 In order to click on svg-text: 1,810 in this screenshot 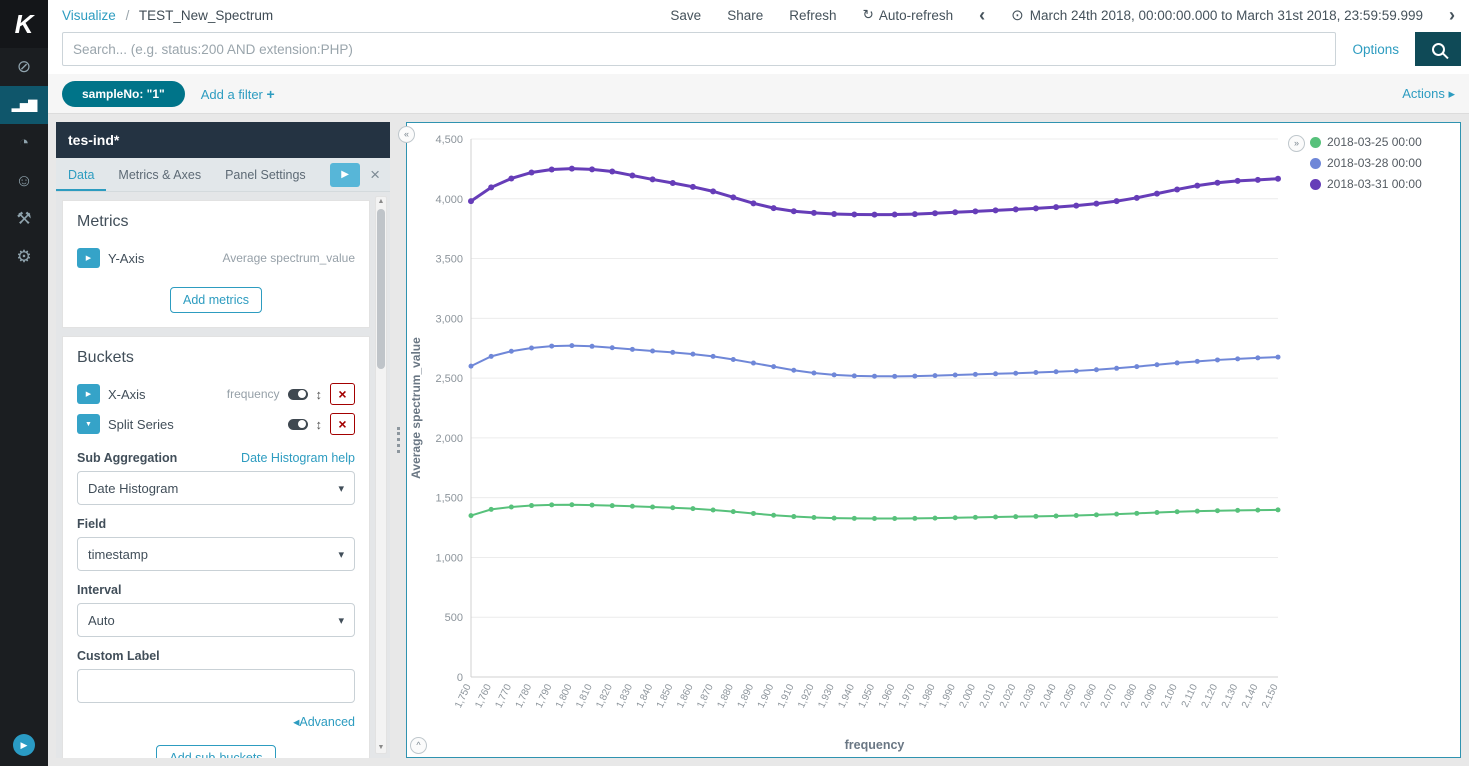, I will do `click(584, 696)`.